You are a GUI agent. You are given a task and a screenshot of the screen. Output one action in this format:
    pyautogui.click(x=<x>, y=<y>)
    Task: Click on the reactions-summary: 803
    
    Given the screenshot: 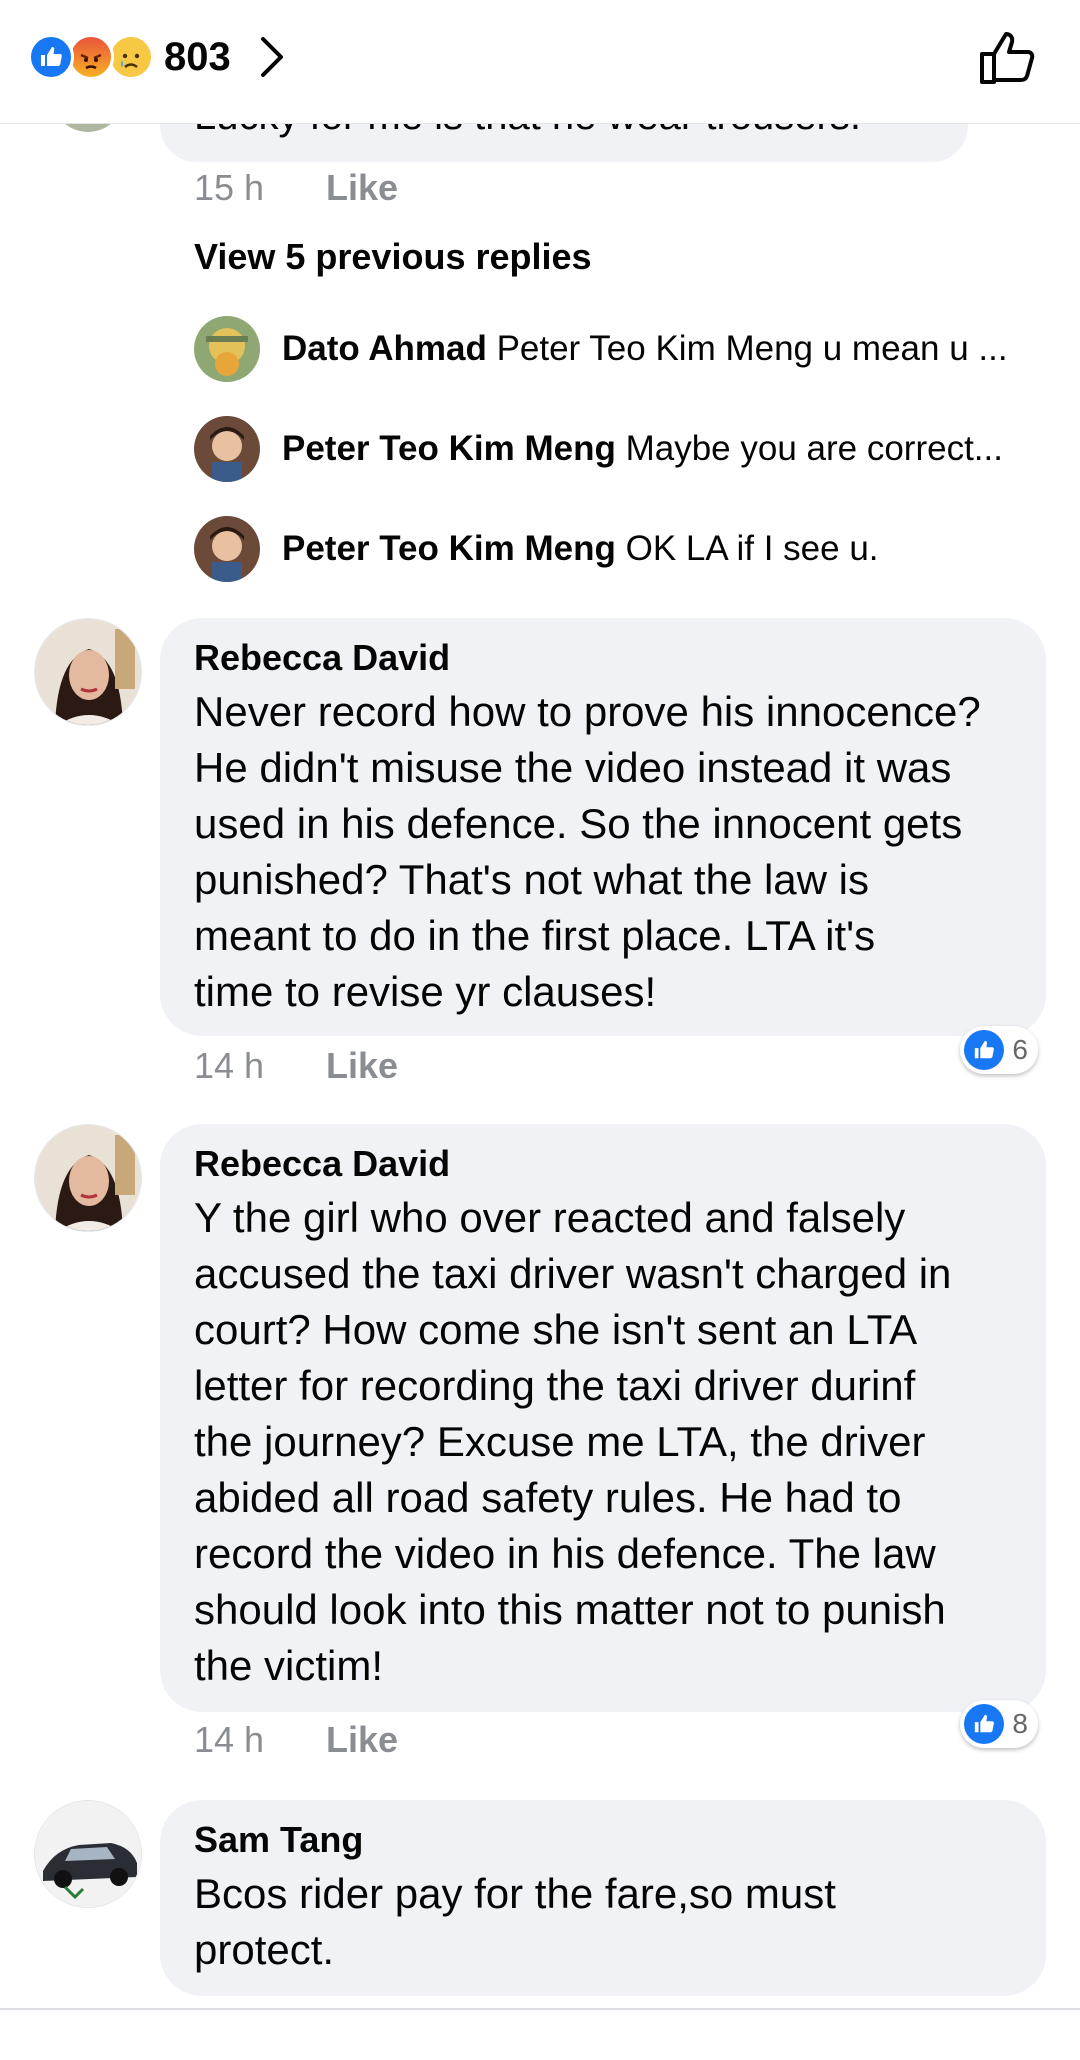 What is the action you would take?
    pyautogui.click(x=158, y=57)
    